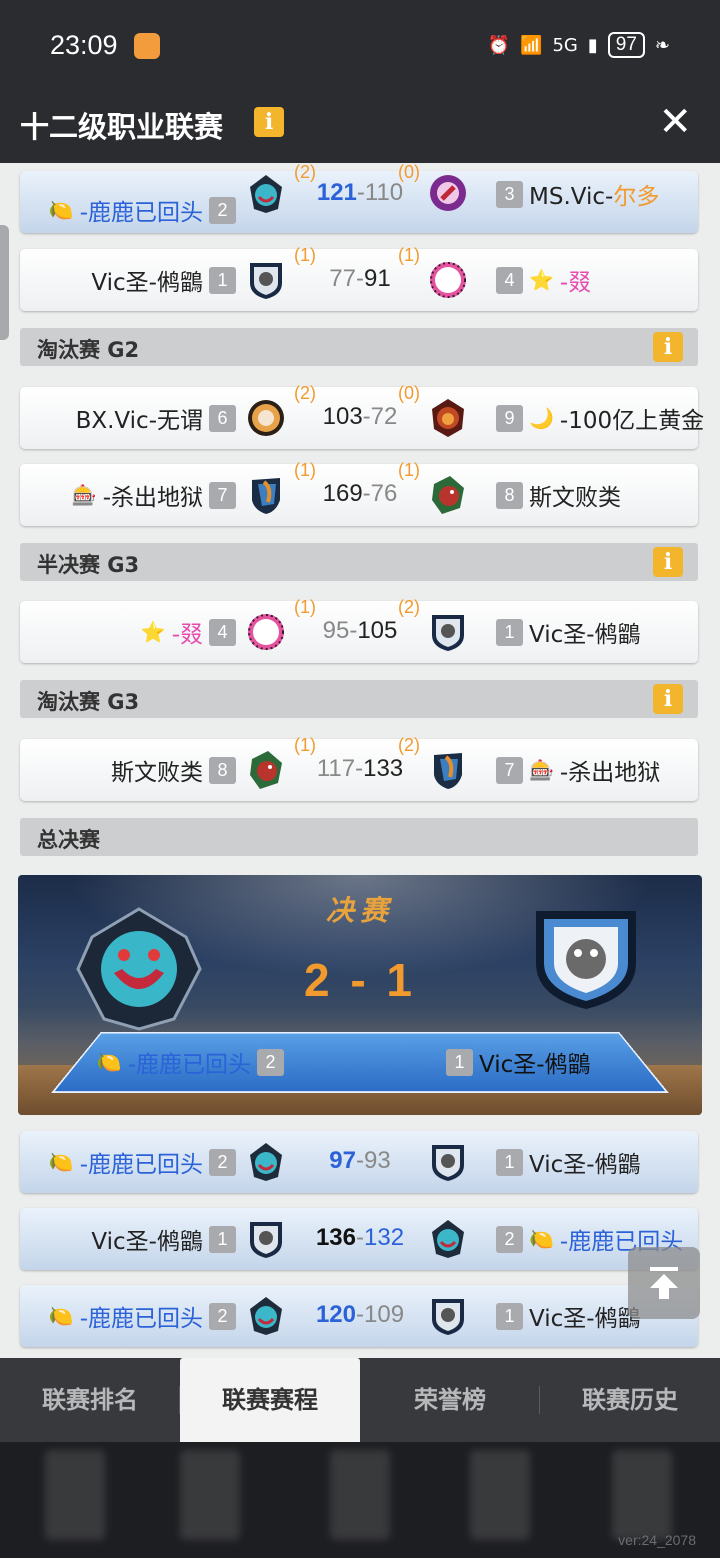 This screenshot has width=720, height=1558. Describe the element at coordinates (222, 418) in the screenshot. I see `seed-badge: 6` at that location.